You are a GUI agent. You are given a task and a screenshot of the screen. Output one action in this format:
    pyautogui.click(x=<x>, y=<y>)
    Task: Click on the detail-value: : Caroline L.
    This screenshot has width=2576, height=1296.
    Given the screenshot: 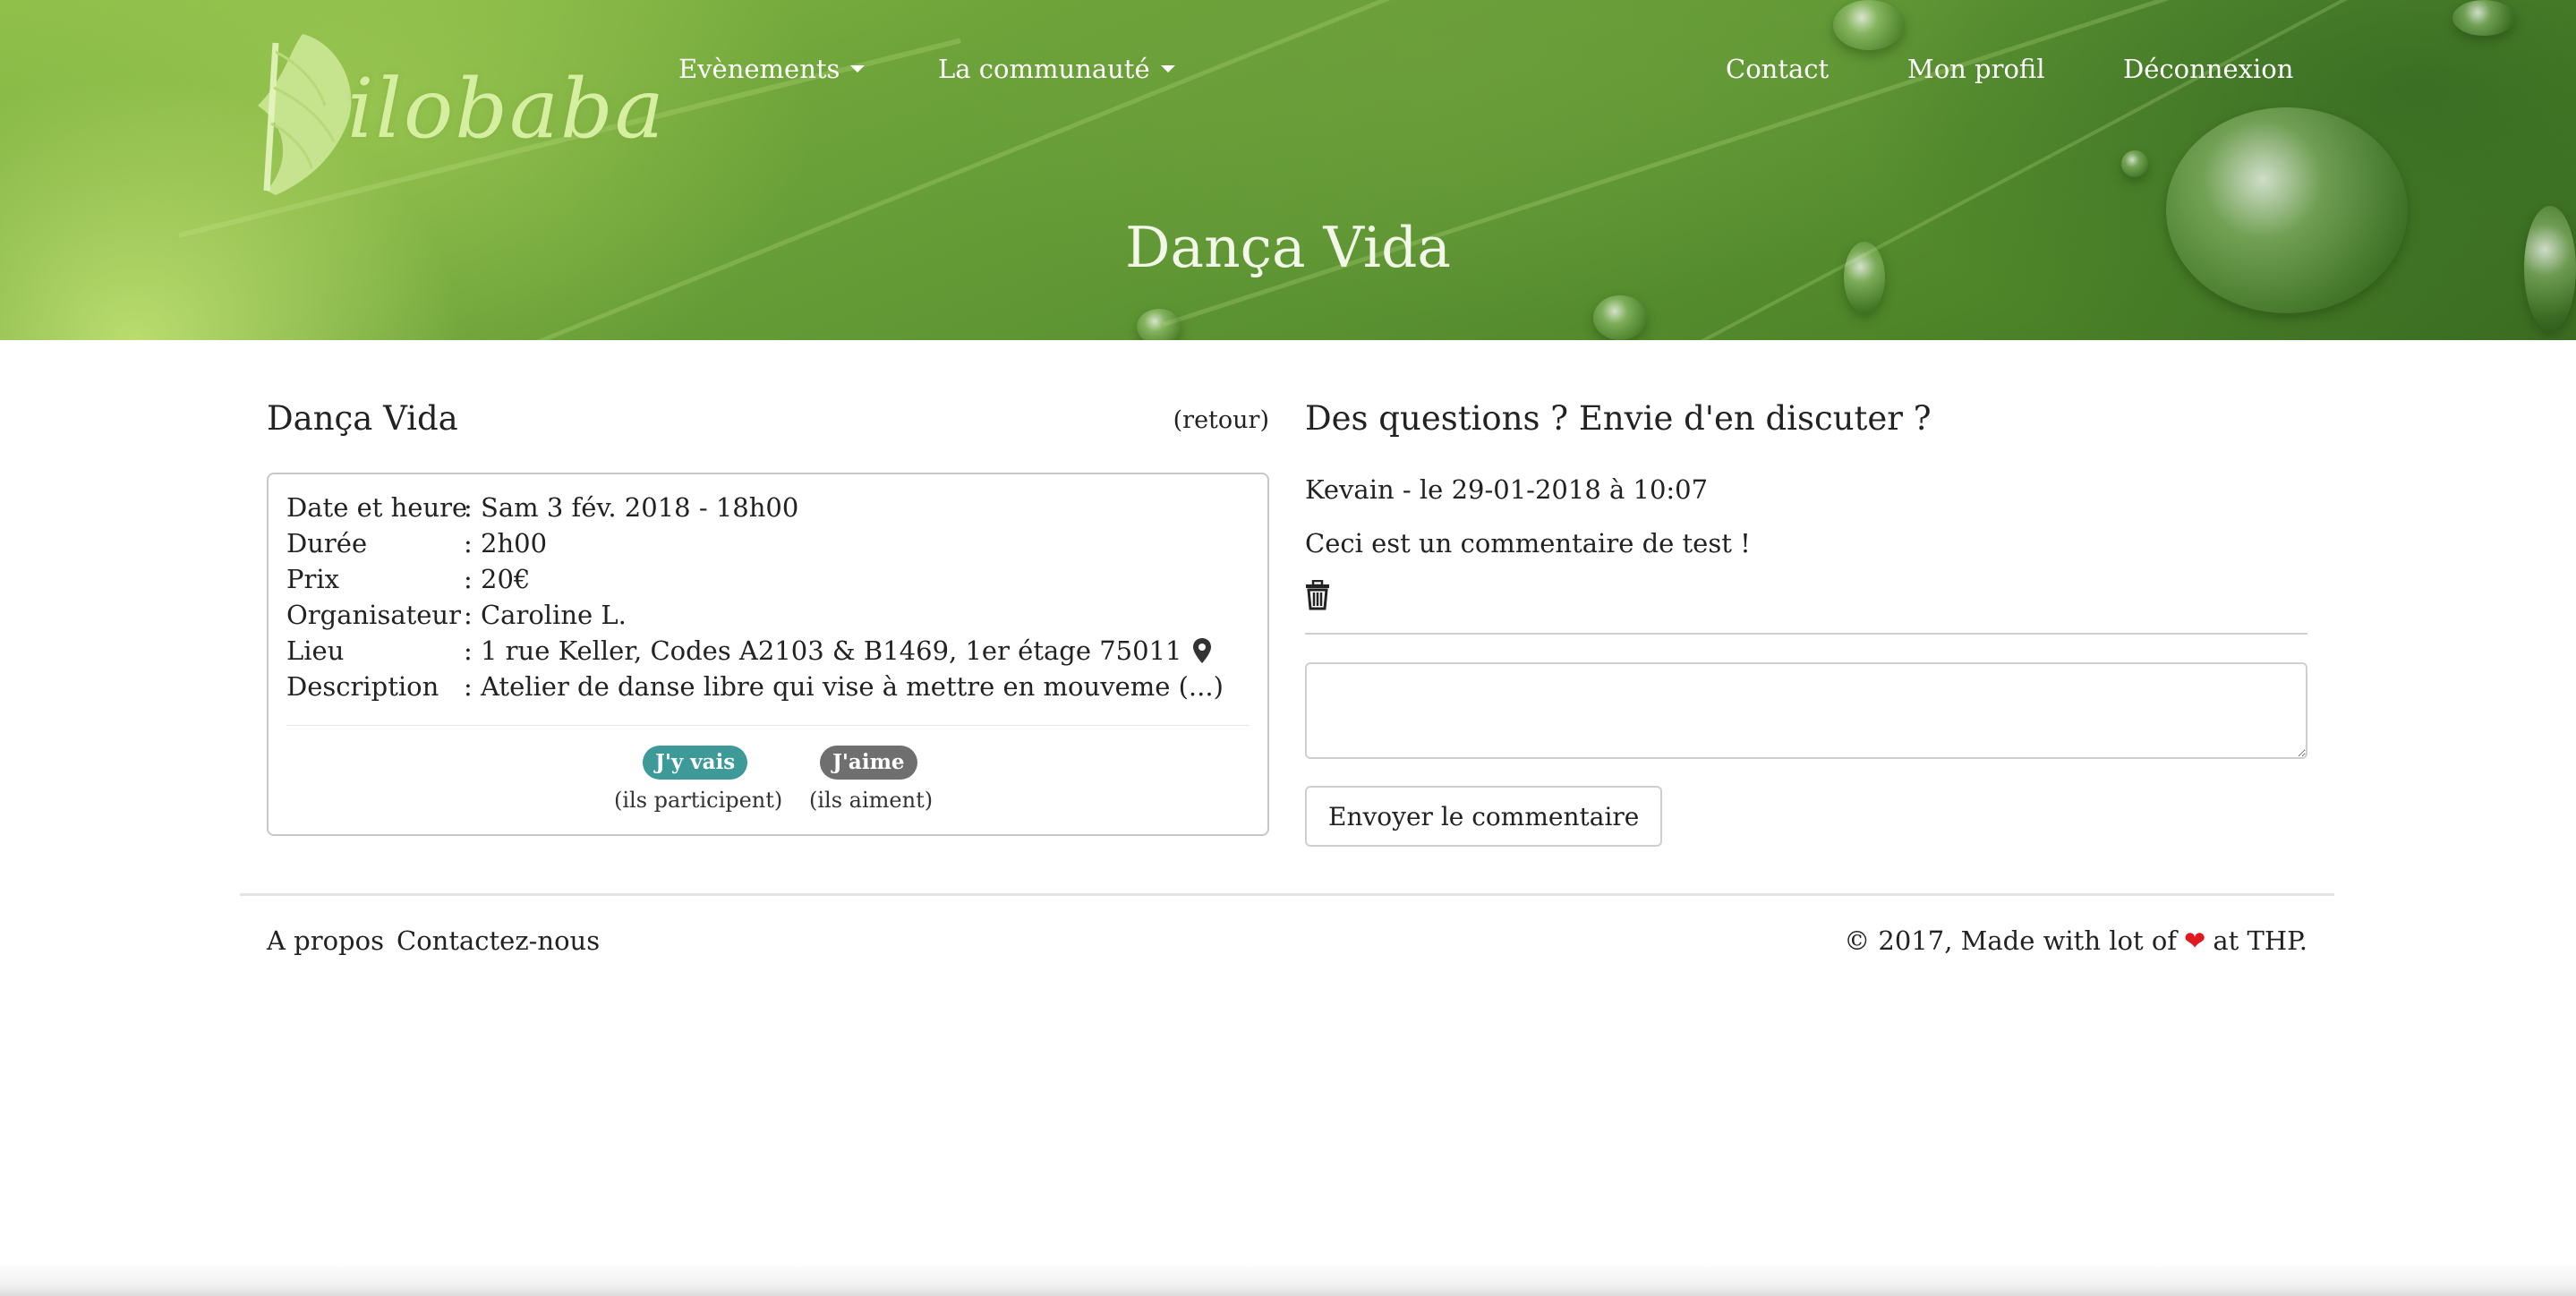 What is the action you would take?
    pyautogui.click(x=545, y=615)
    